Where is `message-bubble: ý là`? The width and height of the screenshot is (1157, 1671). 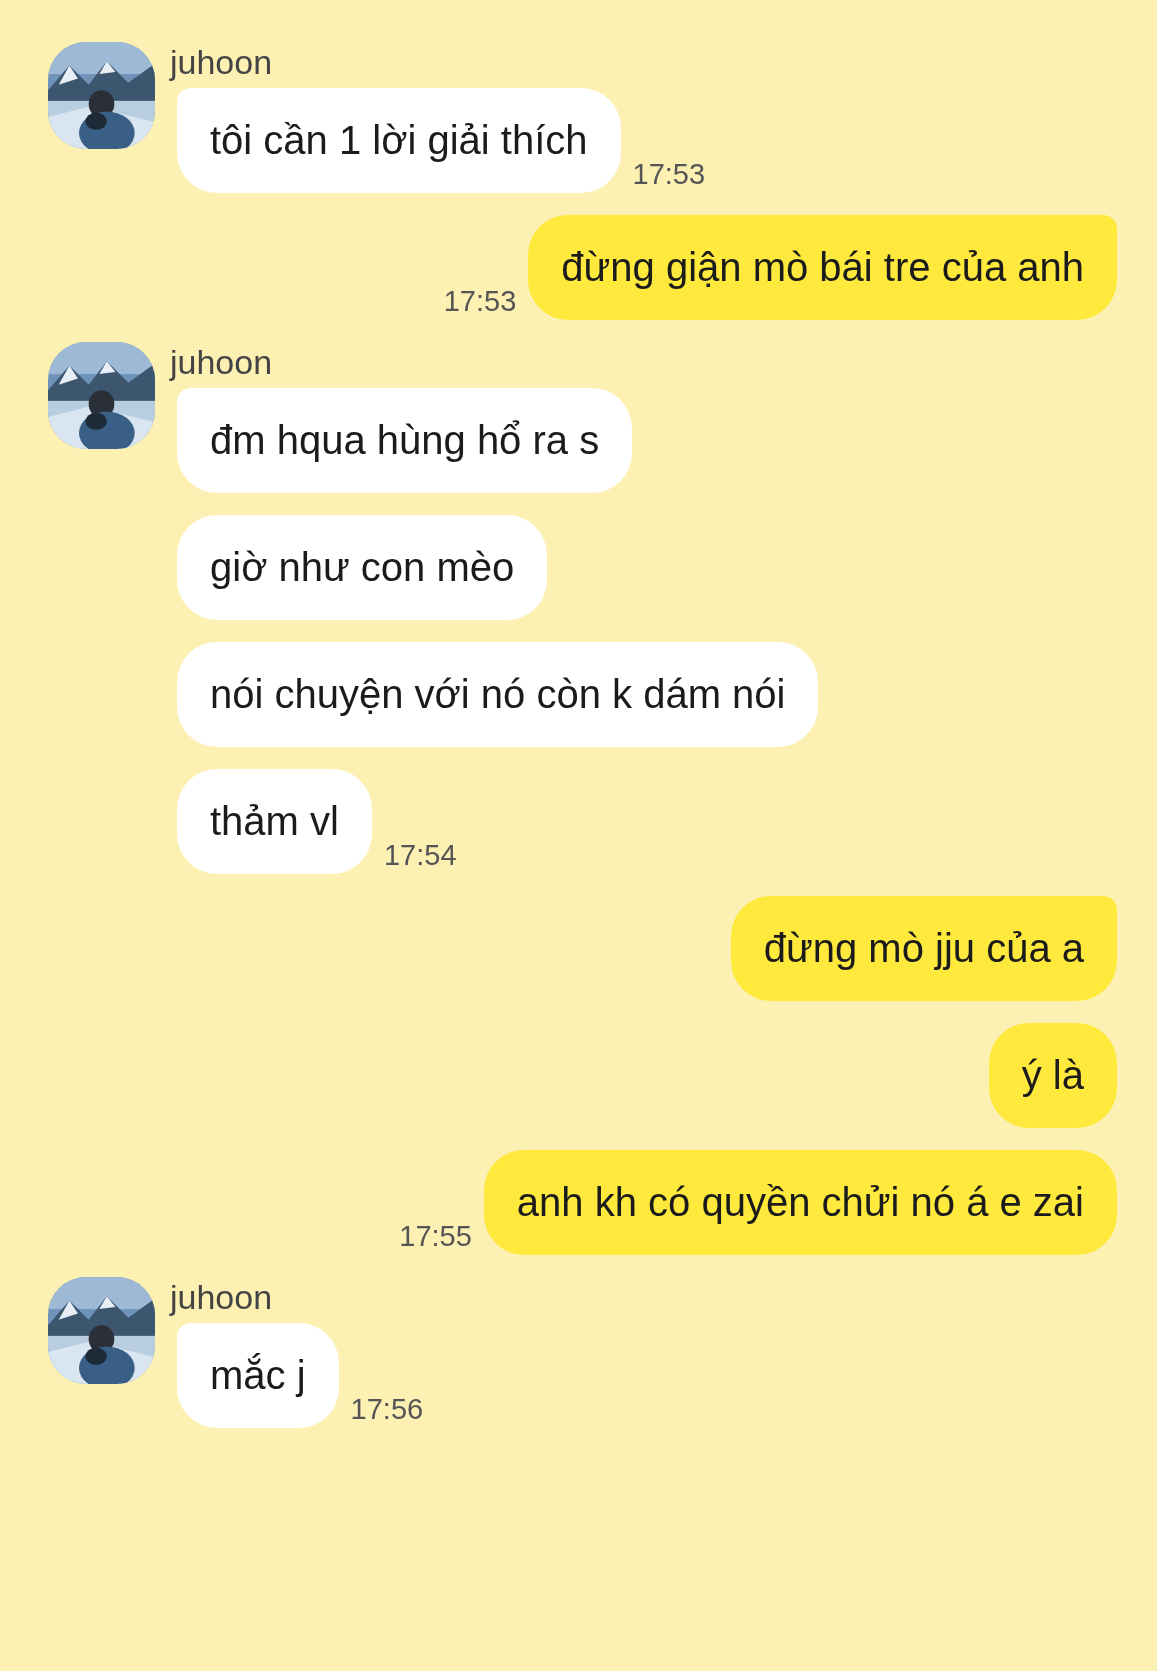
message-bubble: ý là is located at coordinates (1052, 1075).